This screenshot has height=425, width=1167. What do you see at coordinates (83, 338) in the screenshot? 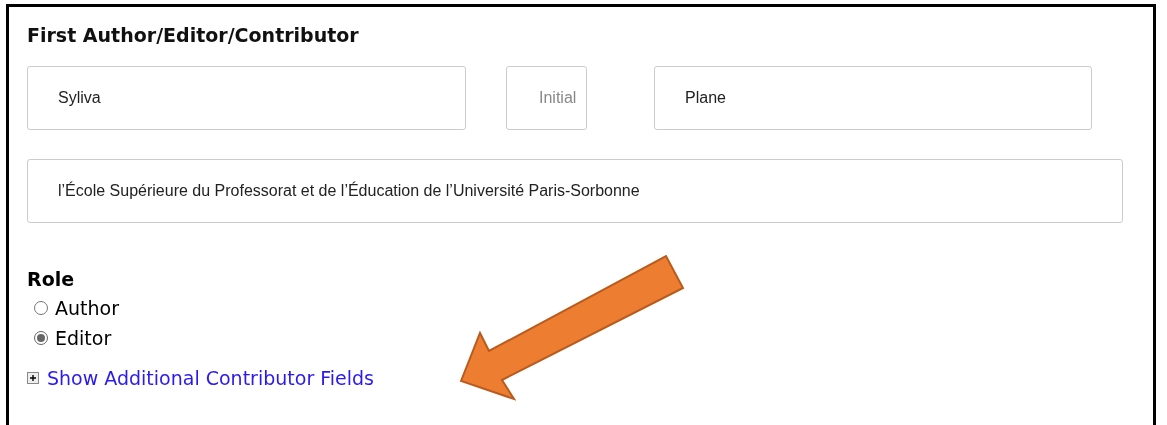
I see `radio-label: Editor` at bounding box center [83, 338].